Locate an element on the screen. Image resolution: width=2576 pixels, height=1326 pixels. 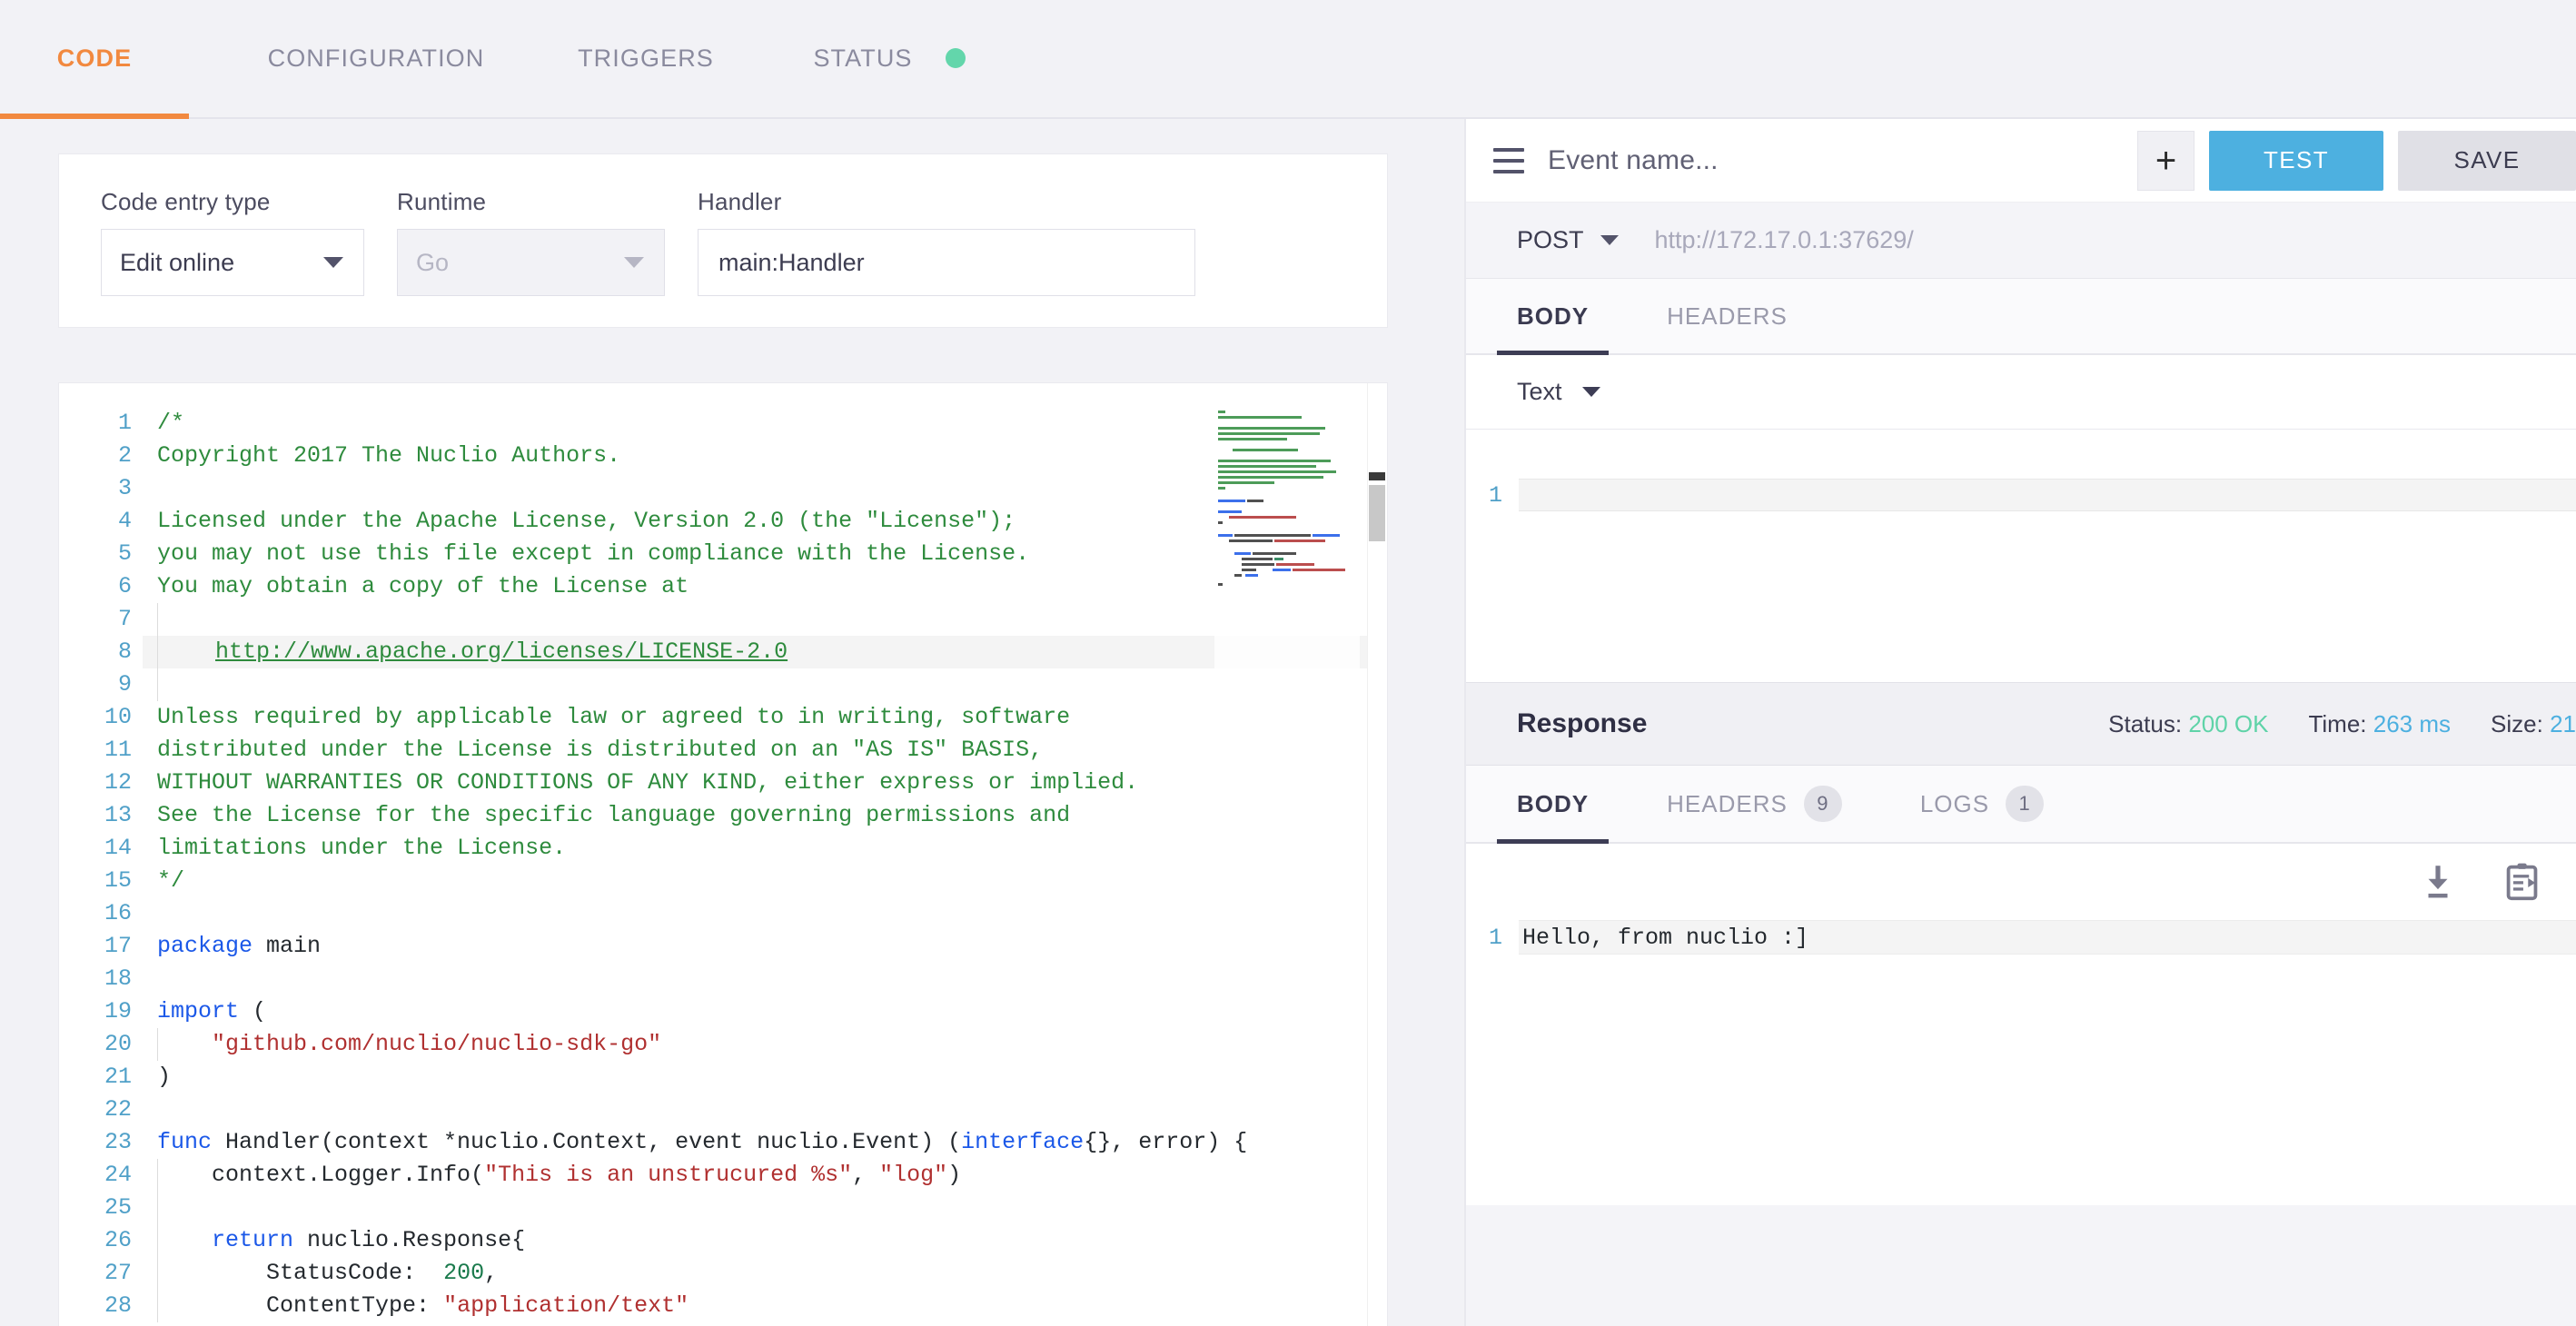
code-kw-return: return is located at coordinates (253, 1240).